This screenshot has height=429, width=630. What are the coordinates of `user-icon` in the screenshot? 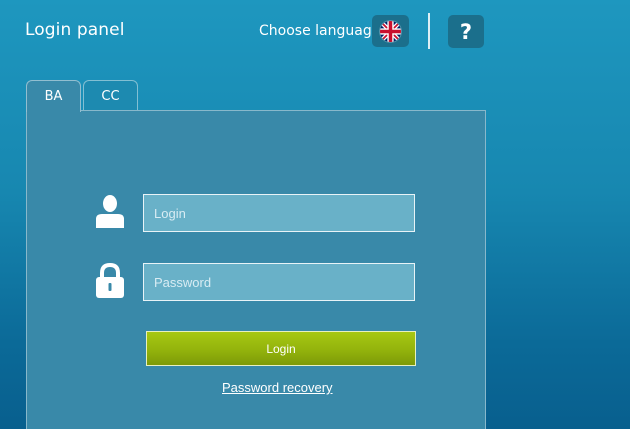 It's located at (110, 211).